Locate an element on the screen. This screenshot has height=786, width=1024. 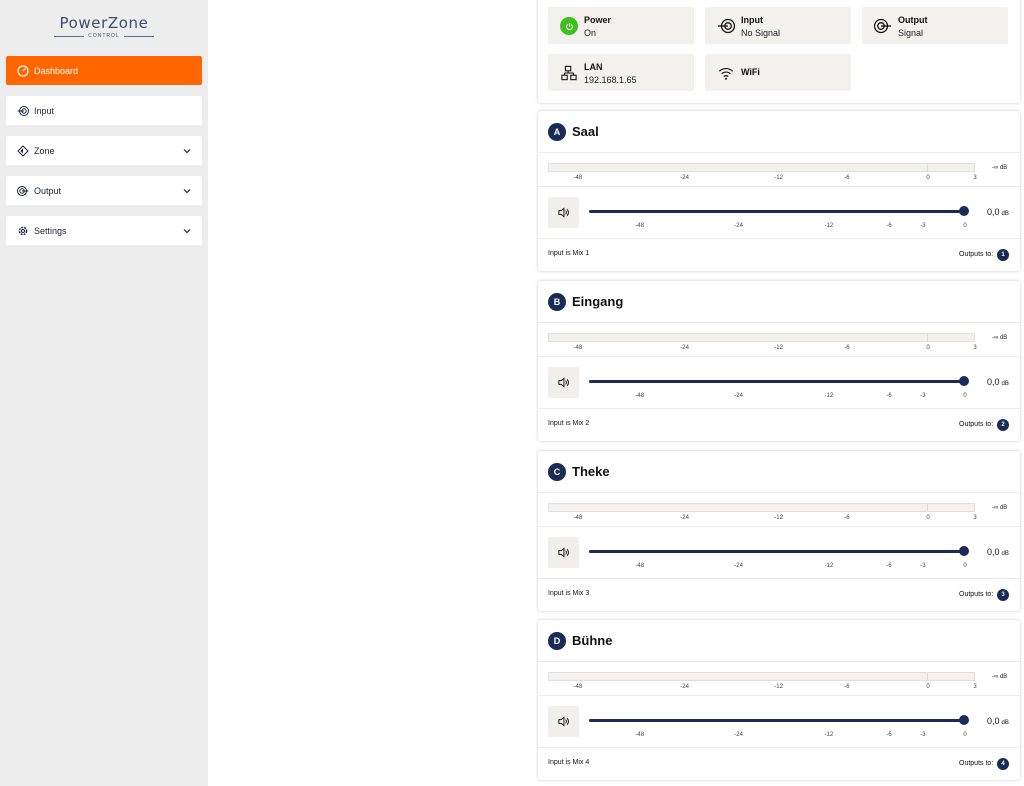
zone-name: Bühne is located at coordinates (592, 640).